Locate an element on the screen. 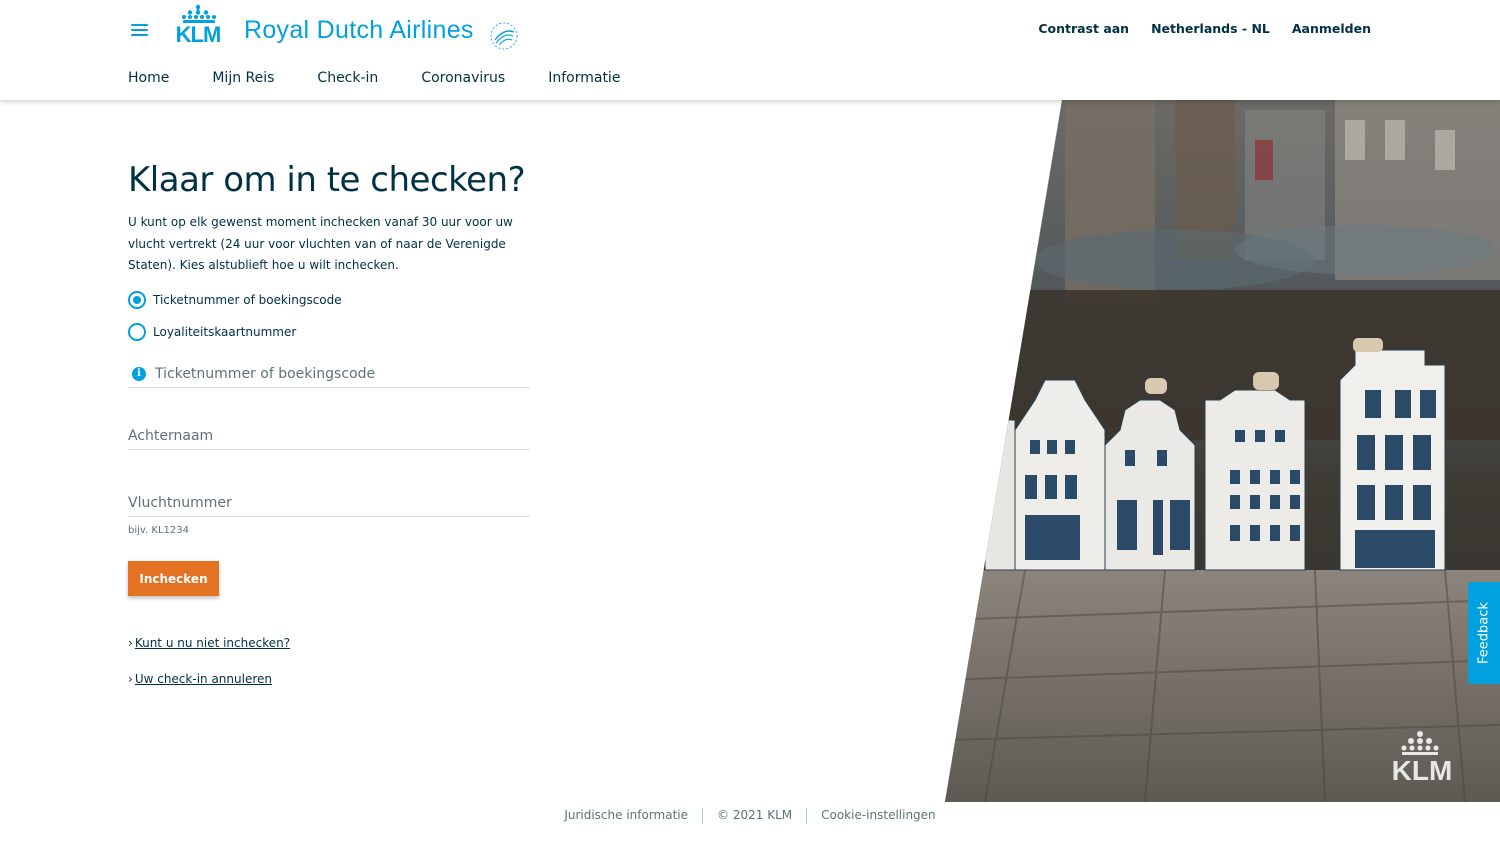 Image resolution: width=1500 pixels, height=845 pixels. nav-check-in: Check-in is located at coordinates (347, 78).